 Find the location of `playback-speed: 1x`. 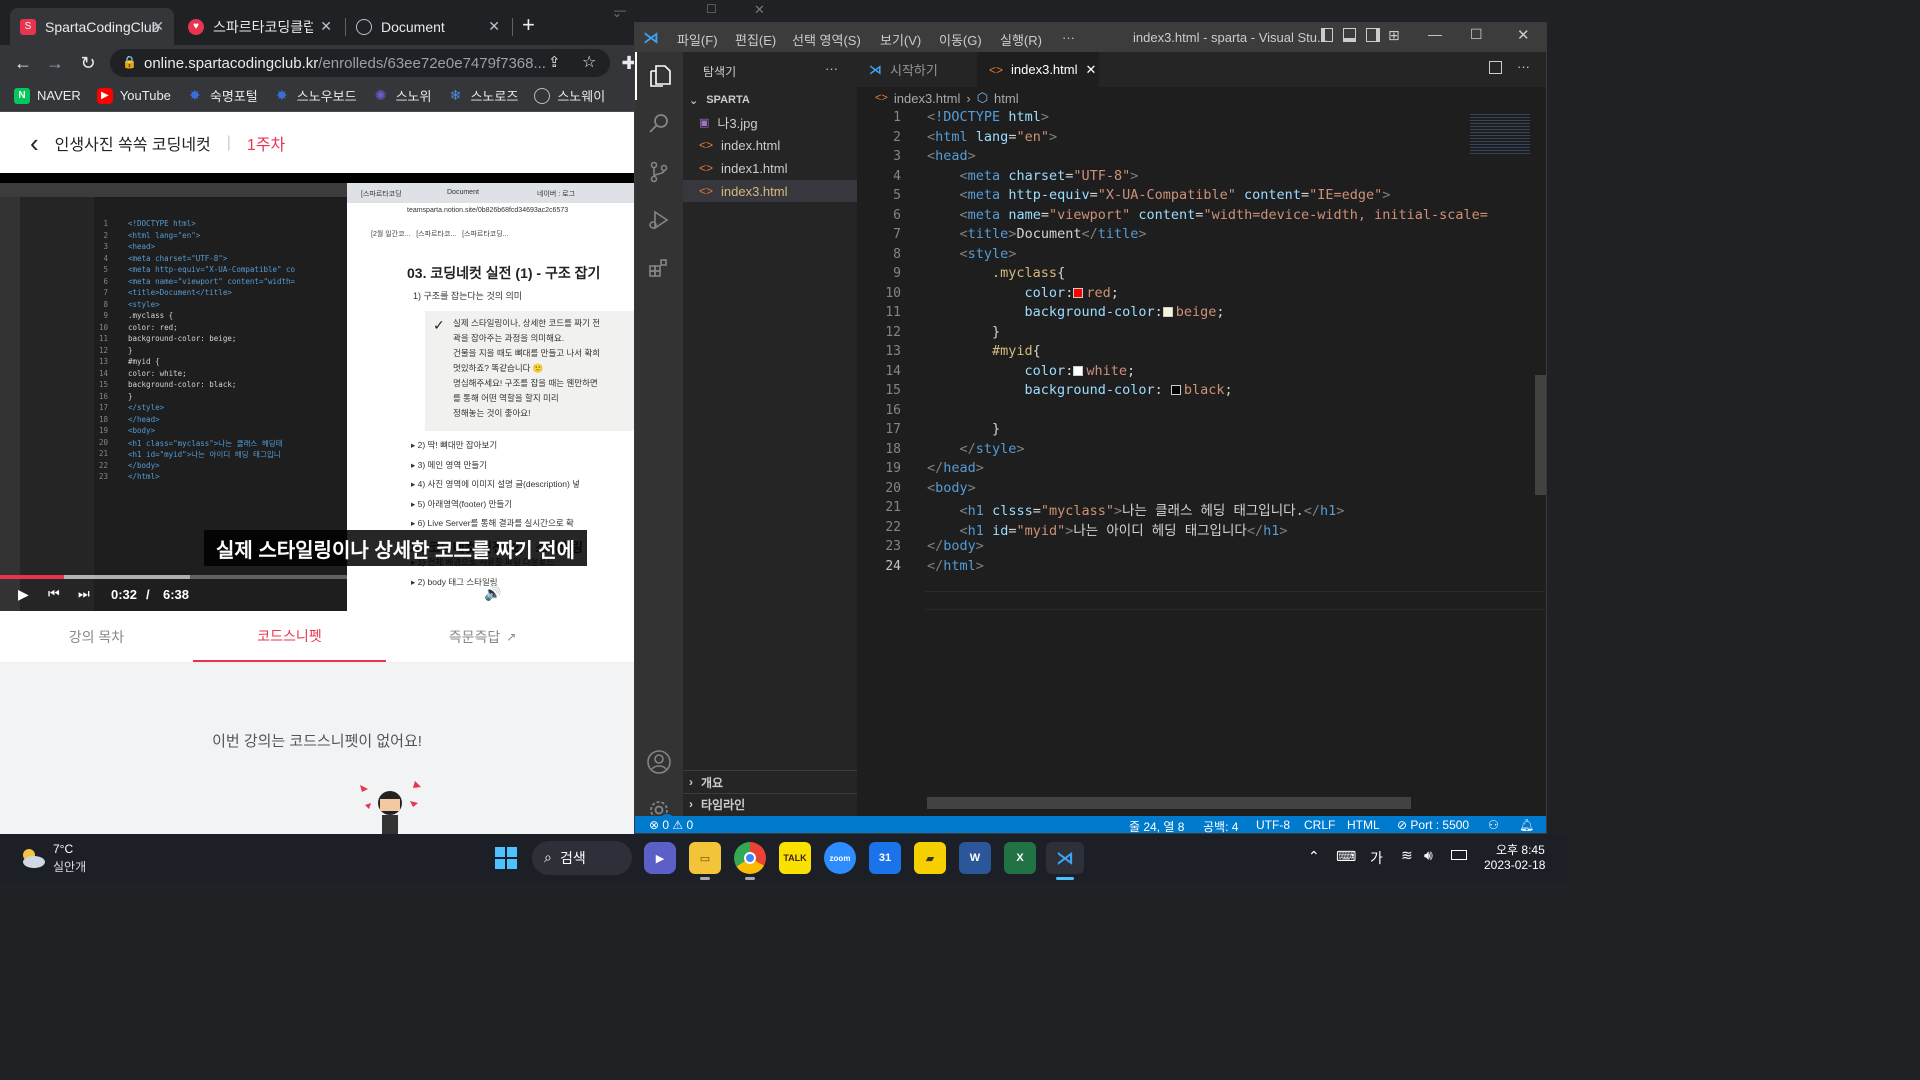

playback-speed: 1x is located at coordinates (607, 594).